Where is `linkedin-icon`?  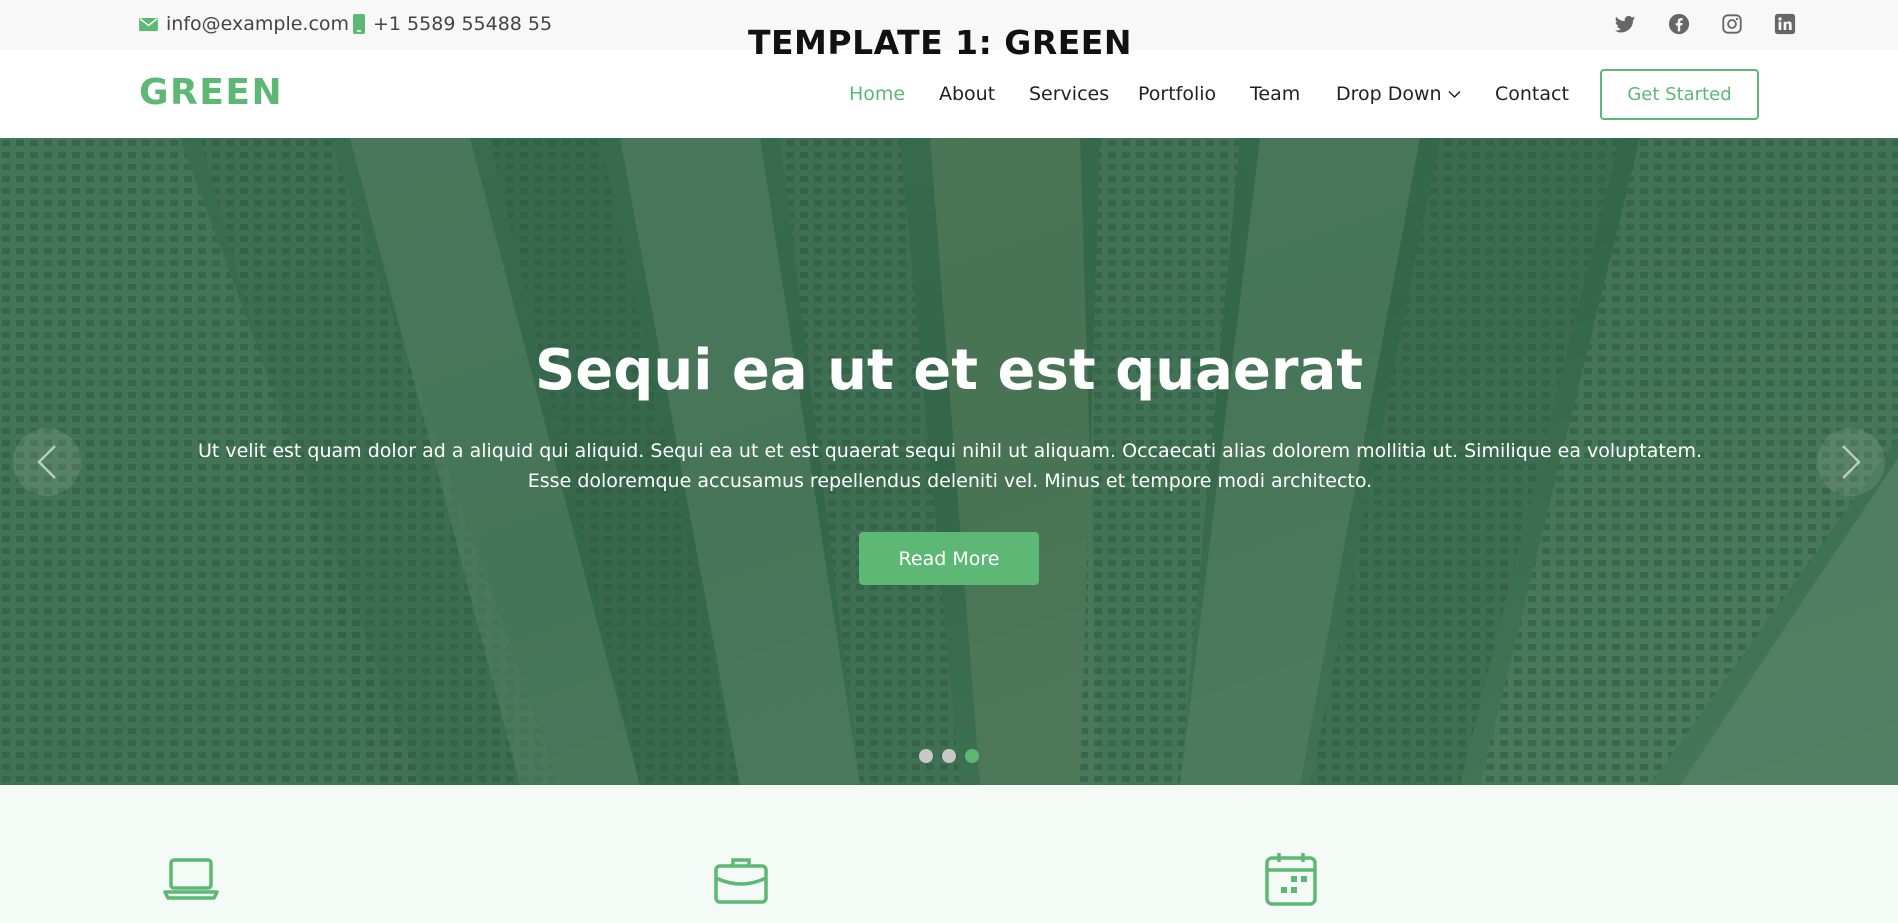
linkedin-icon is located at coordinates (1785, 24).